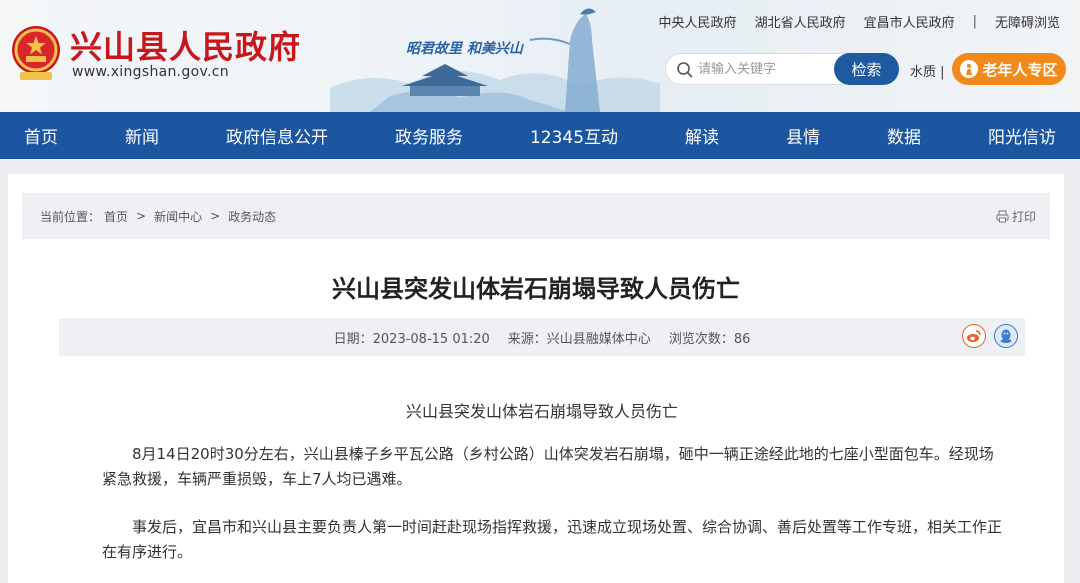  What do you see at coordinates (904, 135) in the screenshot?
I see `nav-data: 数据` at bounding box center [904, 135].